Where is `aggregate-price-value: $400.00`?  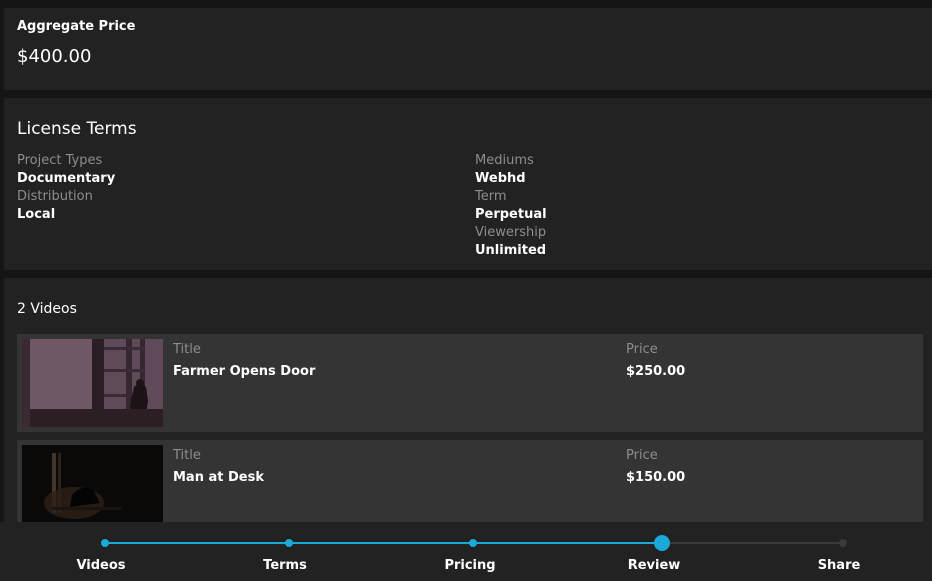 aggregate-price-value: $400.00 is located at coordinates (54, 56).